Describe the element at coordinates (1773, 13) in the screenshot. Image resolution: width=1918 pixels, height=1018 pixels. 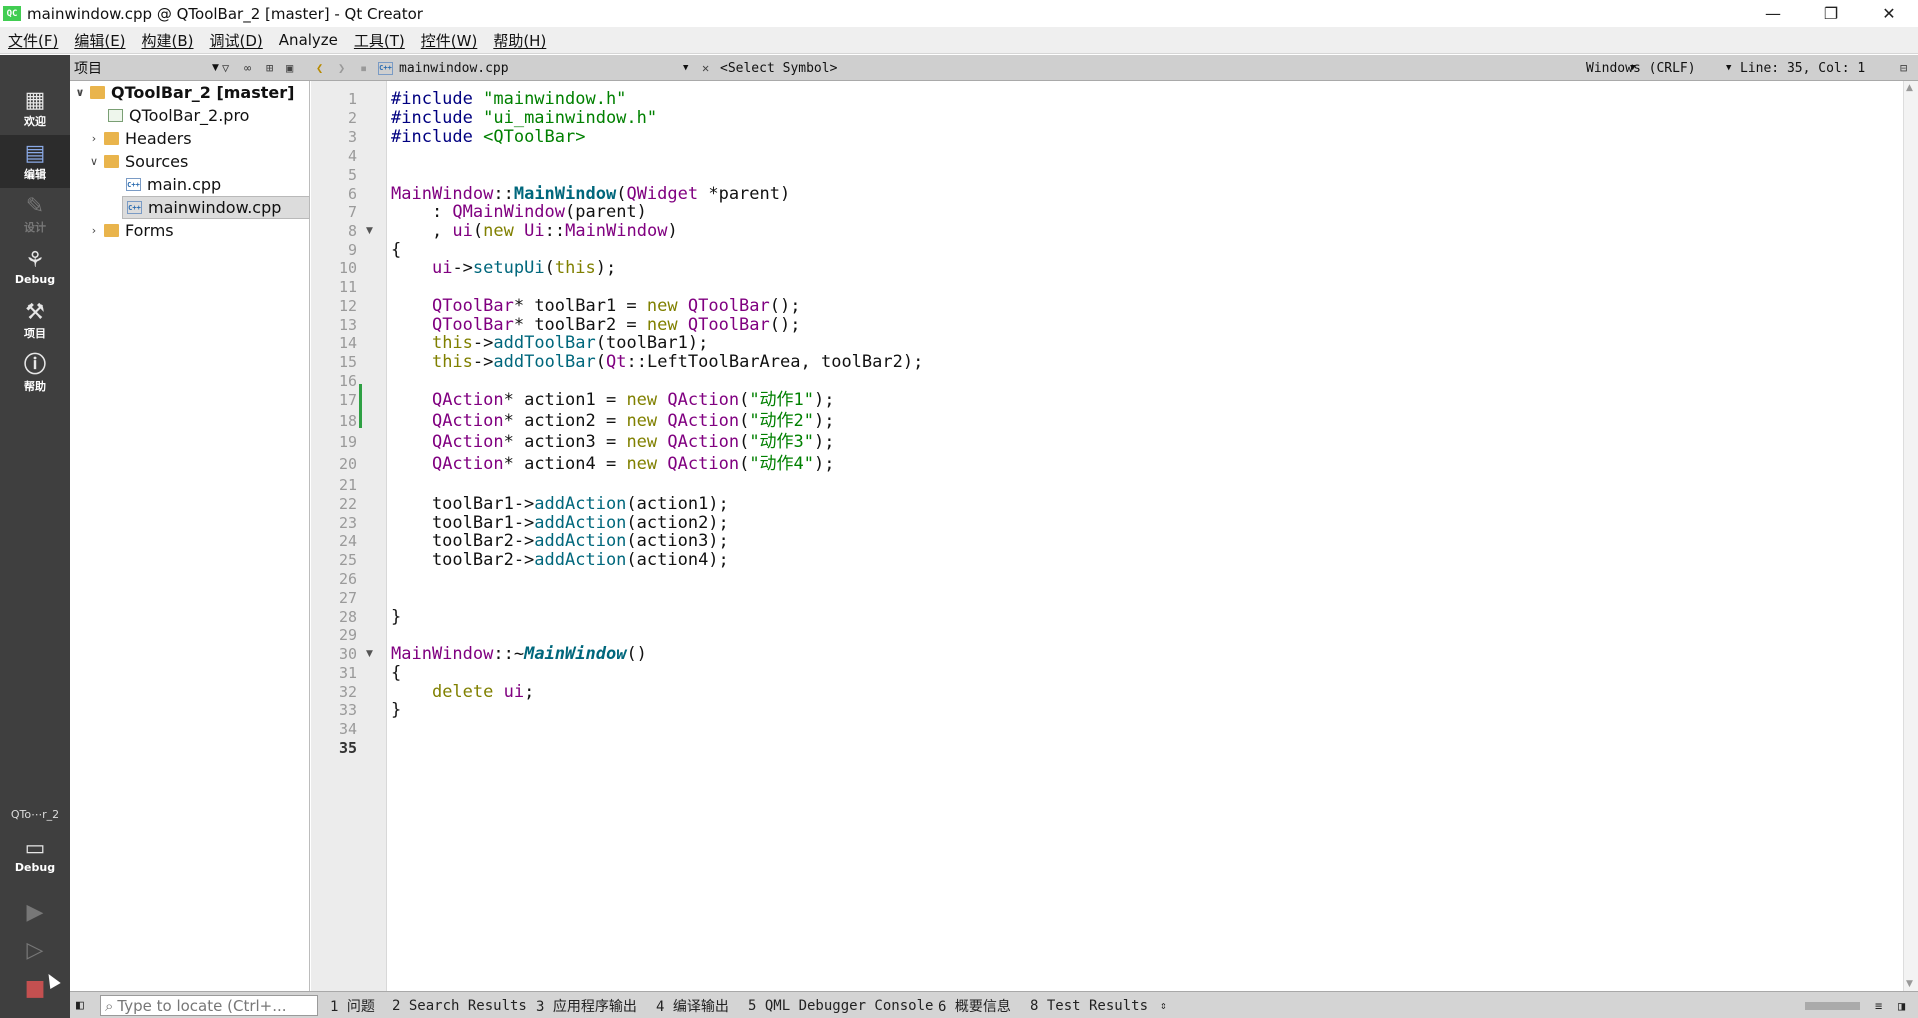
I see `minimize-icon: —` at that location.